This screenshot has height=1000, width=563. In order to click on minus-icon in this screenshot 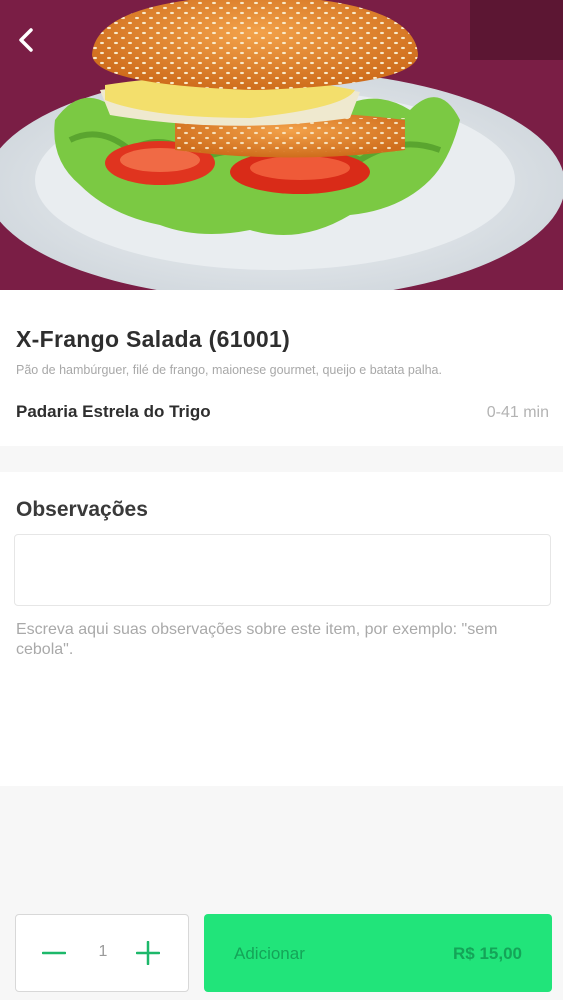, I will do `click(54, 953)`.